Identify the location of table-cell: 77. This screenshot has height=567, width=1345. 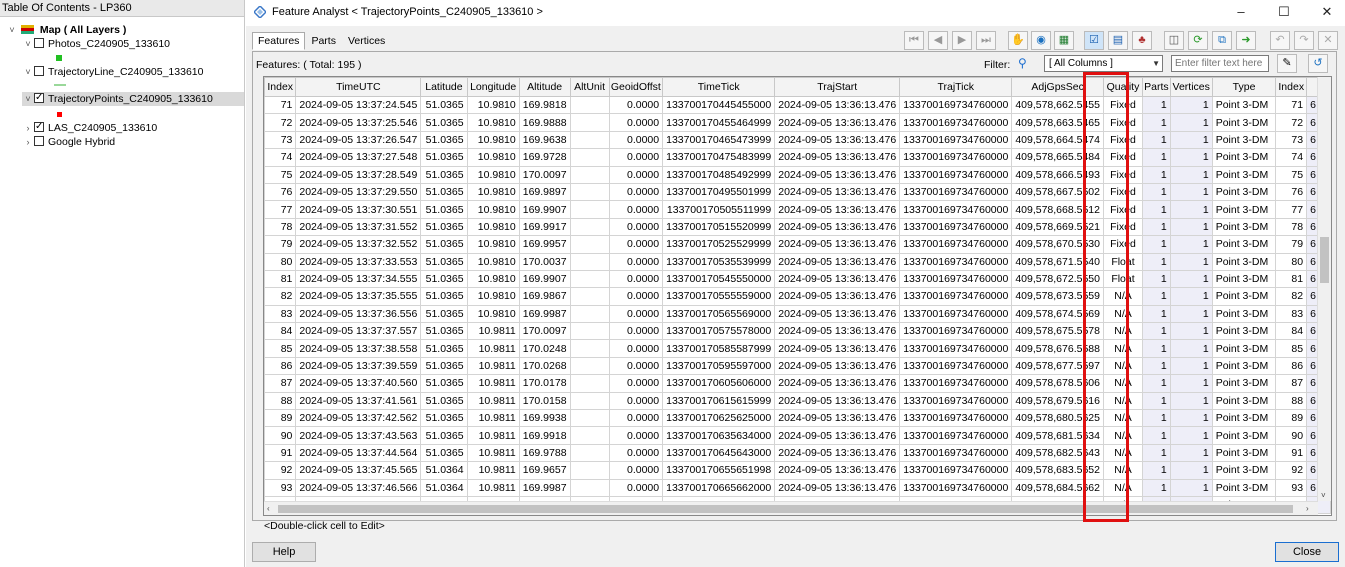
(280, 209).